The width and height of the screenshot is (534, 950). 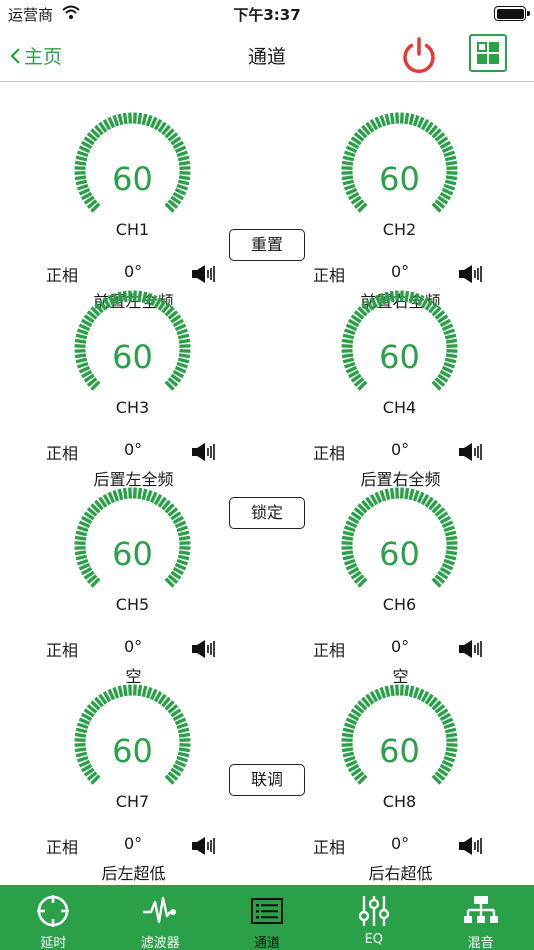 I want to click on channel-8: 60 CH8 正相 0° 后右超低, so click(x=400, y=781).